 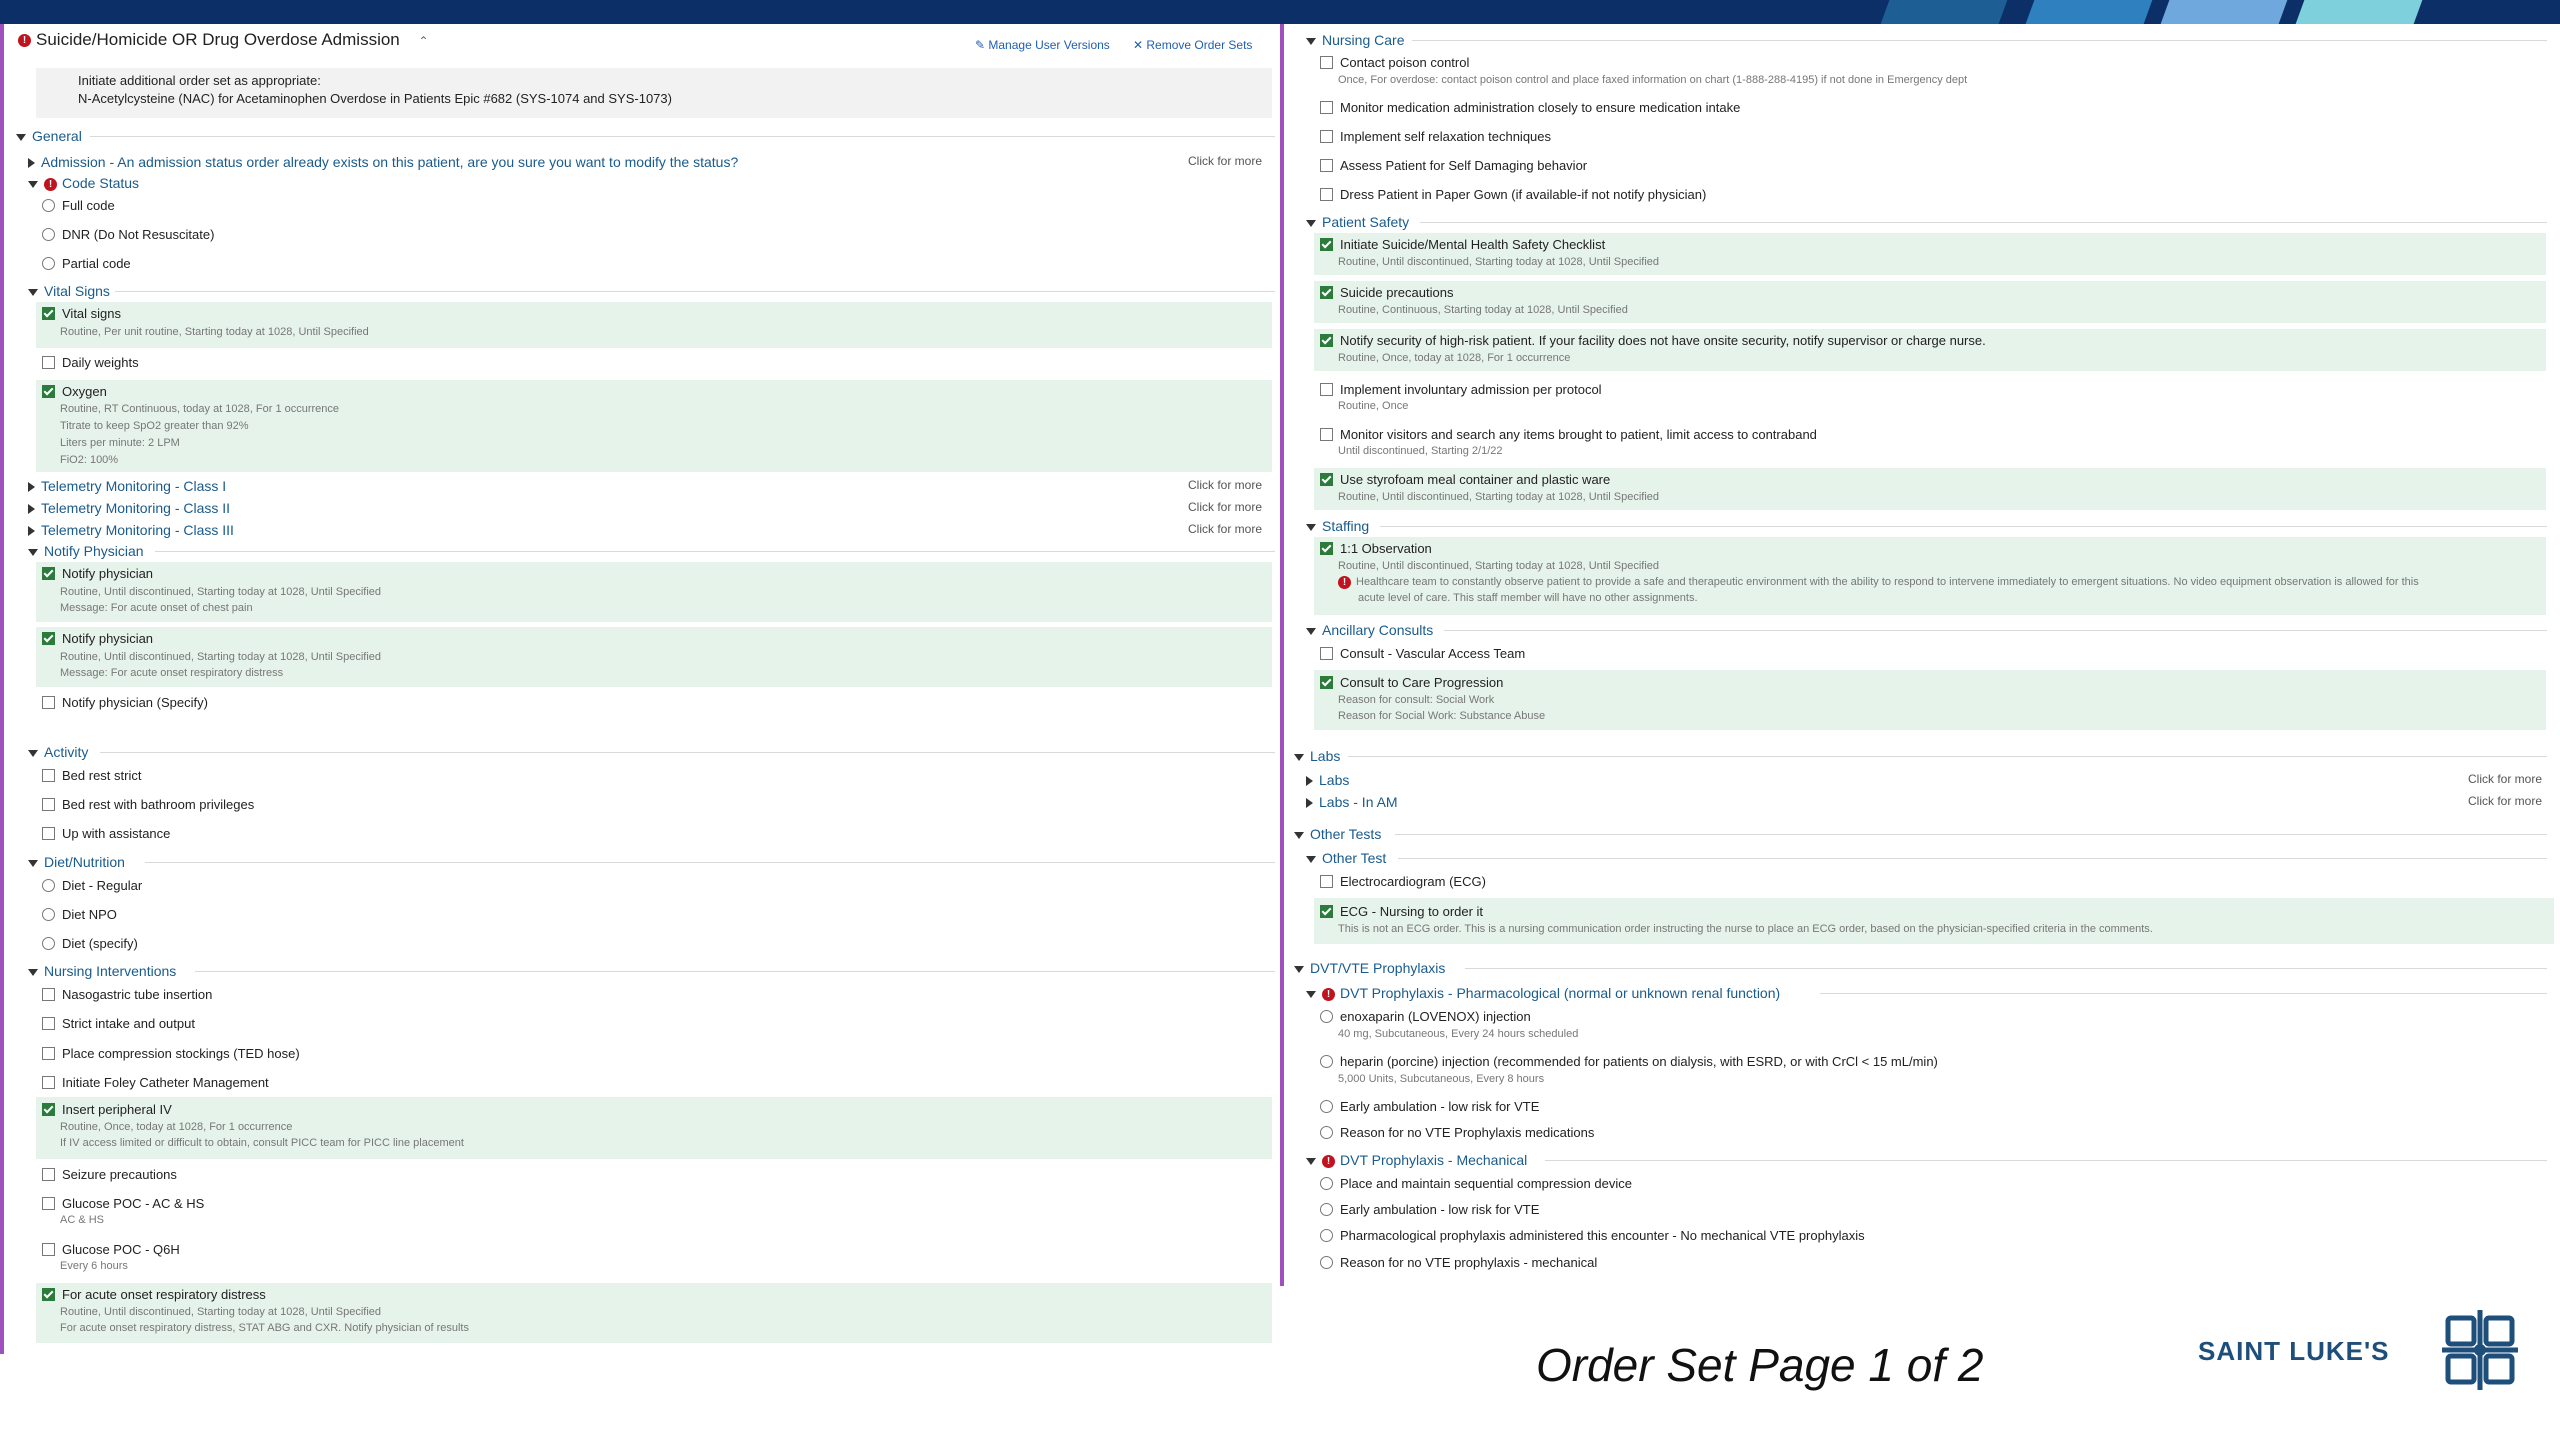 I want to click on daily-weights-order: Daily weights, so click(x=90, y=363).